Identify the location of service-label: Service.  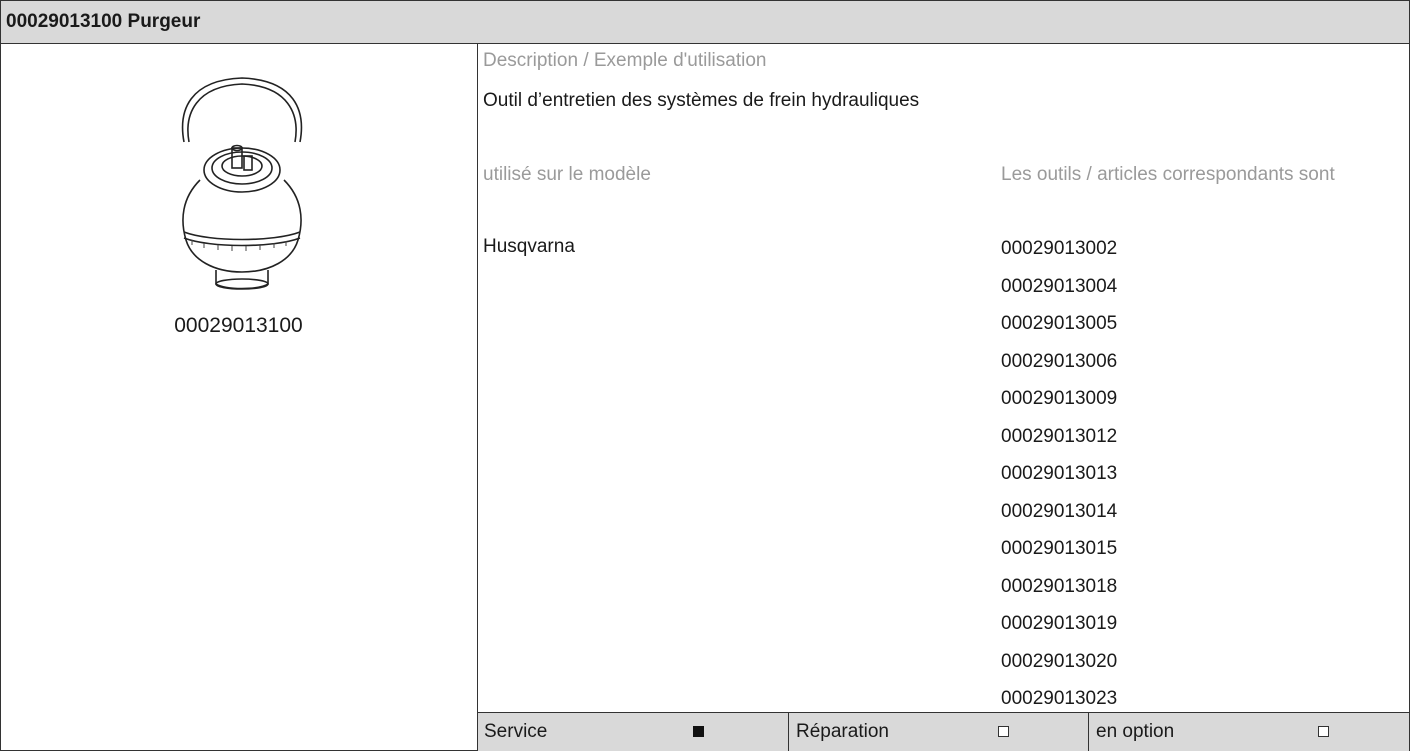
(516, 731).